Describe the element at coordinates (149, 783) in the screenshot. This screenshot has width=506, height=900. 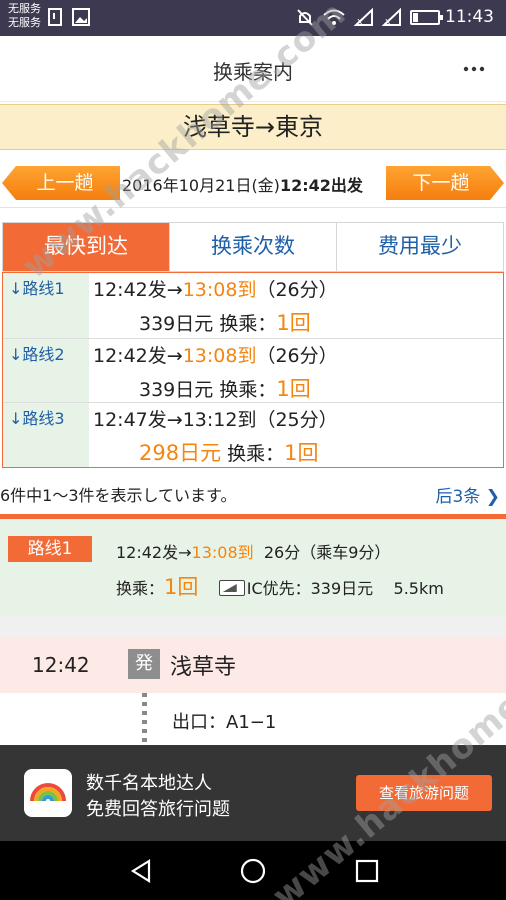
I see `banner-title: 数千名本地达人` at that location.